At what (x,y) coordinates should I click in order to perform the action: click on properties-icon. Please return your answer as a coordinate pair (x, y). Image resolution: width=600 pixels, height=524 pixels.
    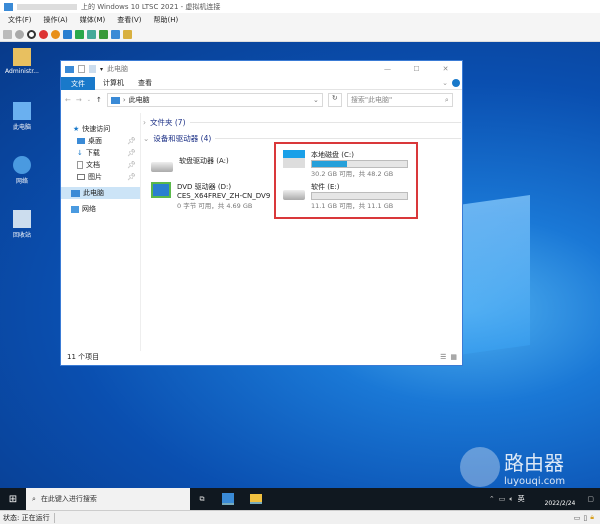
    Looking at the image, I should click on (81, 69).